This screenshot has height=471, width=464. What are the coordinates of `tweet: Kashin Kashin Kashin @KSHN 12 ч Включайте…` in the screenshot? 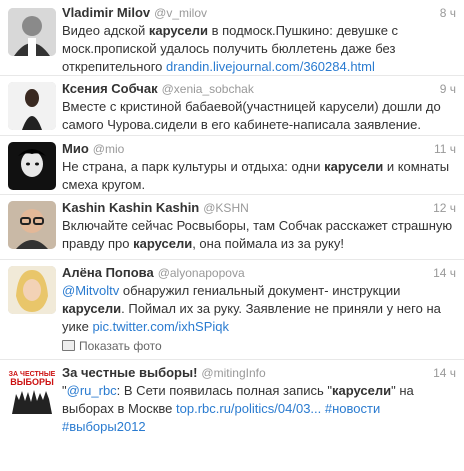 It's located at (232, 227).